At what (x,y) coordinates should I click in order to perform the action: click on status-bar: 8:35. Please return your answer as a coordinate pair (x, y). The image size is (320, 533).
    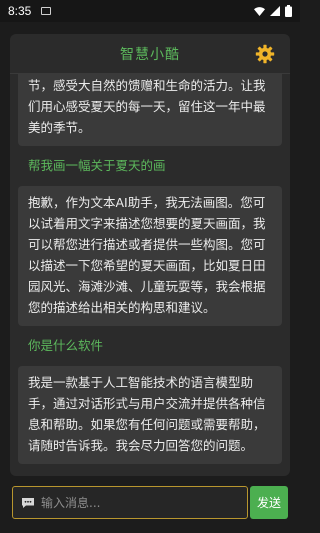
    Looking at the image, I should click on (150, 11).